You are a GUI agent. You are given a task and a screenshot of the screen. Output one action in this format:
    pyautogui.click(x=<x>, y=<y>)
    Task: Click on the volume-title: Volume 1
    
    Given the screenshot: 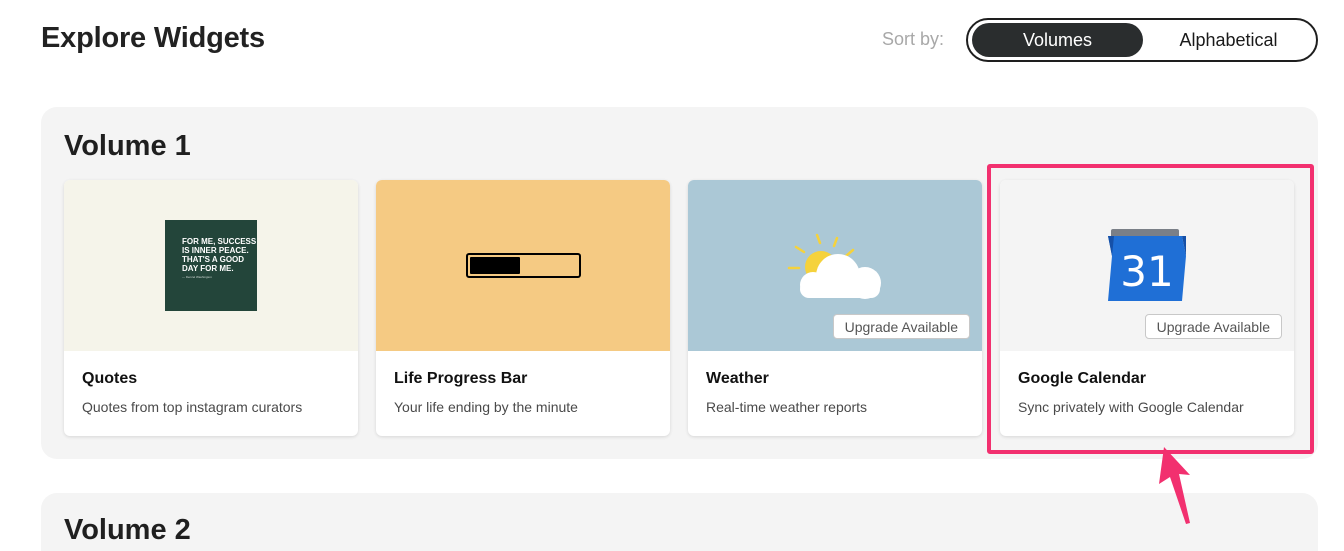 What is the action you would take?
    pyautogui.click(x=127, y=146)
    